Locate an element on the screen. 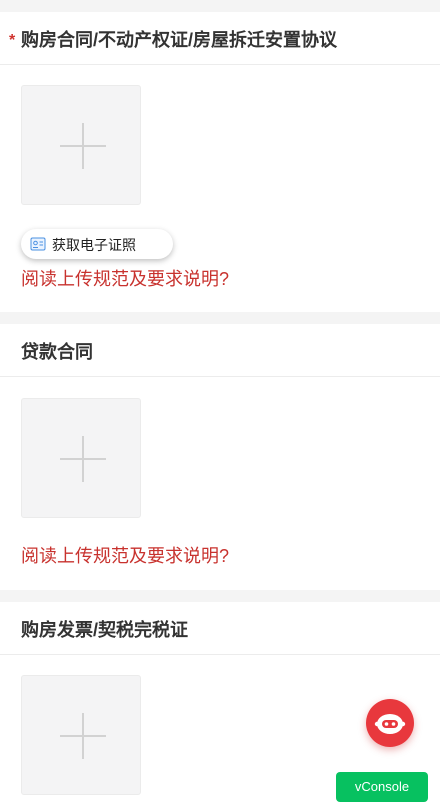  vconsole-button: vConsole is located at coordinates (382, 787).